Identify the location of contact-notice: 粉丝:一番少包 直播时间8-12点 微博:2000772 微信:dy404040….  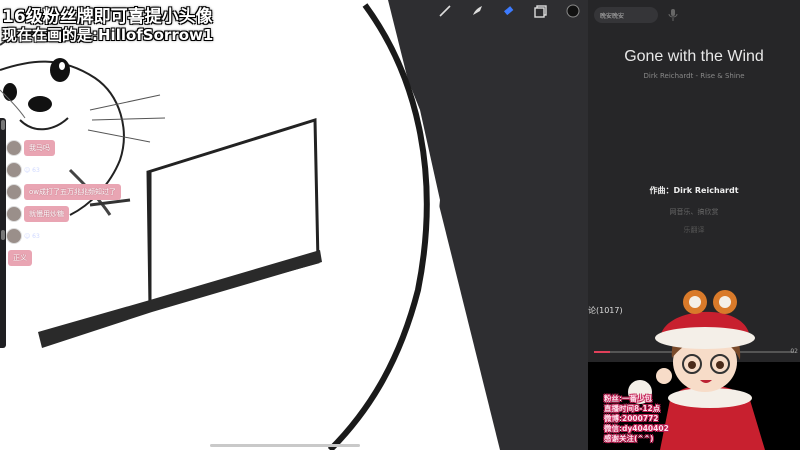
(636, 419).